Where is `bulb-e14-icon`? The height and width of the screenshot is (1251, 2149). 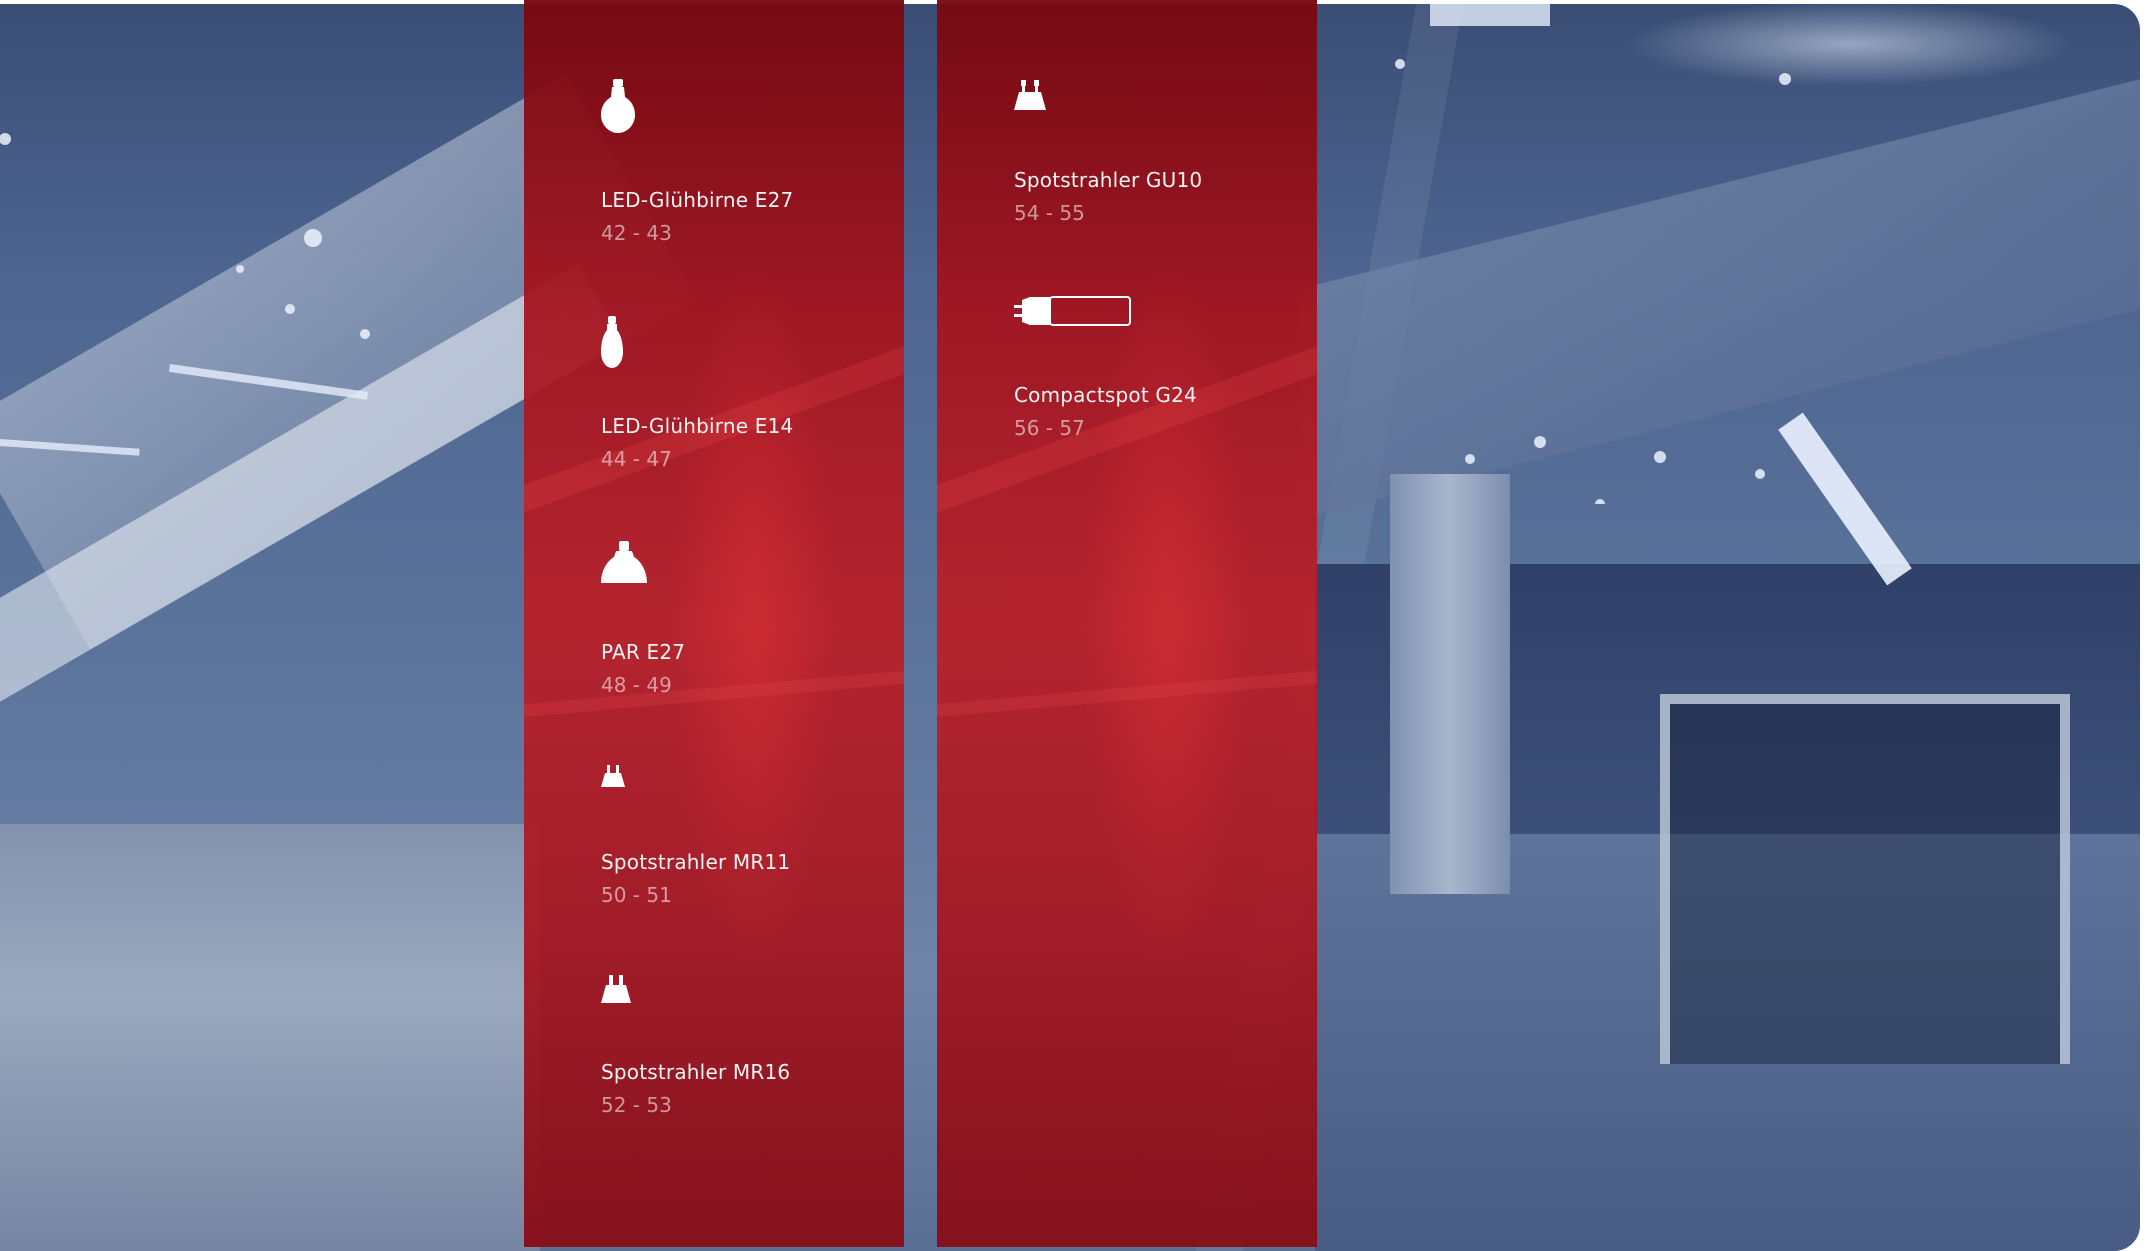
bulb-e14-icon is located at coordinates (612, 342).